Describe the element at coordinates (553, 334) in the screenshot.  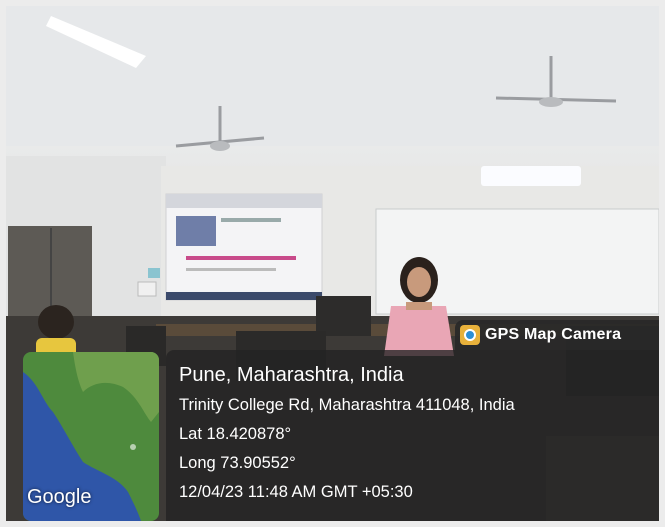
I see `badge-label: GPS Map Camera` at that location.